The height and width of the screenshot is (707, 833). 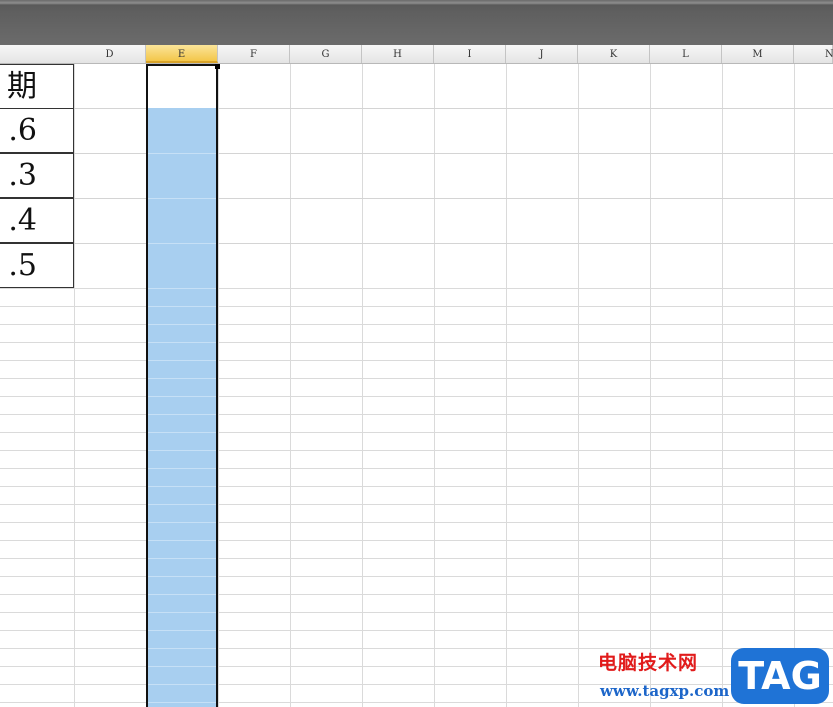 What do you see at coordinates (614, 54) in the screenshot?
I see `column-header-k: K` at bounding box center [614, 54].